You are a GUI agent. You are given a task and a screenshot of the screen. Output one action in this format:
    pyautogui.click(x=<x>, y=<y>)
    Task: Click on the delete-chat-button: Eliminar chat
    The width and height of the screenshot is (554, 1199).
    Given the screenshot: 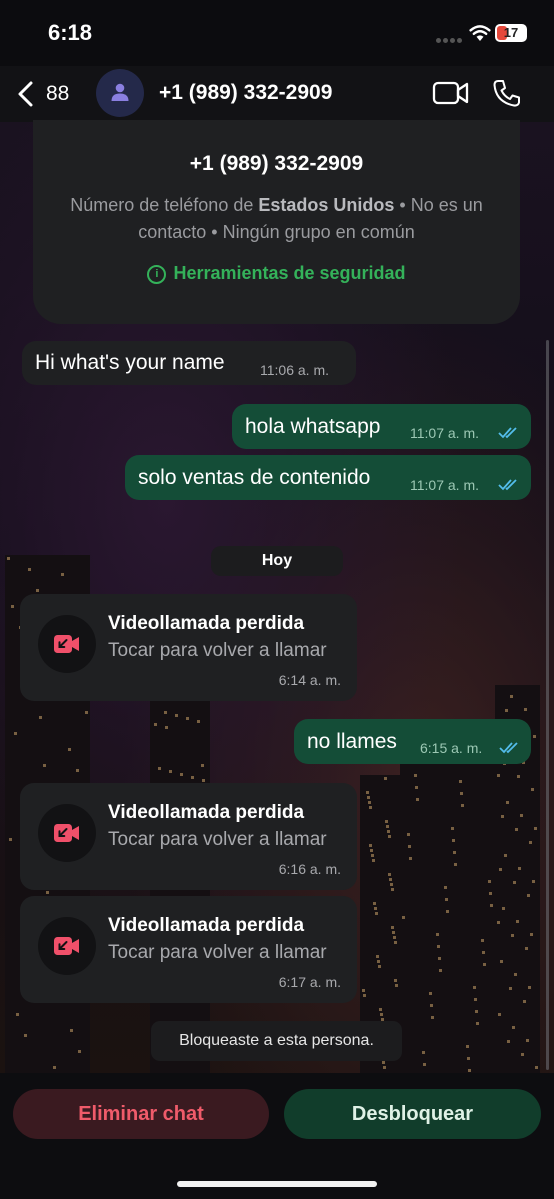 What is the action you would take?
    pyautogui.click(x=141, y=1114)
    